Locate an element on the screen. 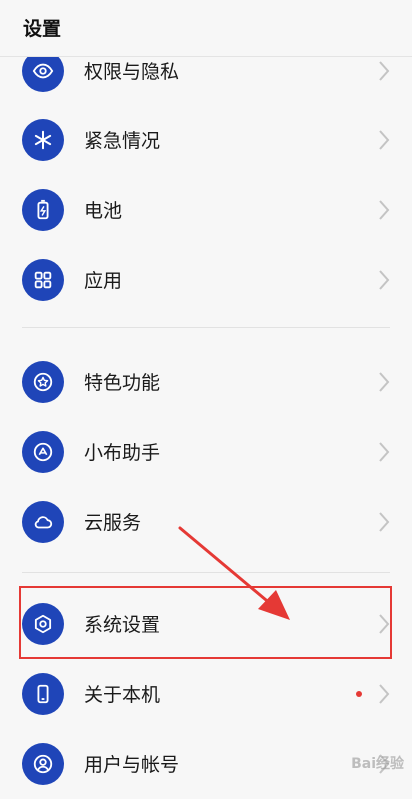 Image resolution: width=412 pixels, height=799 pixels. settings-item-label: 用户与帐号 is located at coordinates (132, 765).